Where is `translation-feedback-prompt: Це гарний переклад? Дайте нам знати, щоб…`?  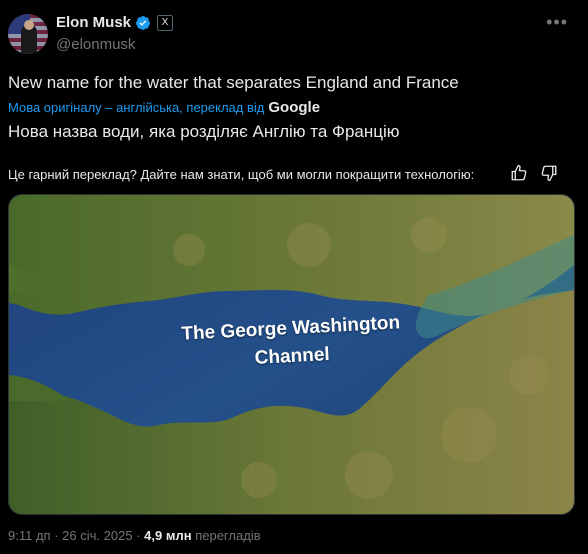
translation-feedback-prompt: Це гарний переклад? Дайте нам знати, щоб… is located at coordinates (241, 174).